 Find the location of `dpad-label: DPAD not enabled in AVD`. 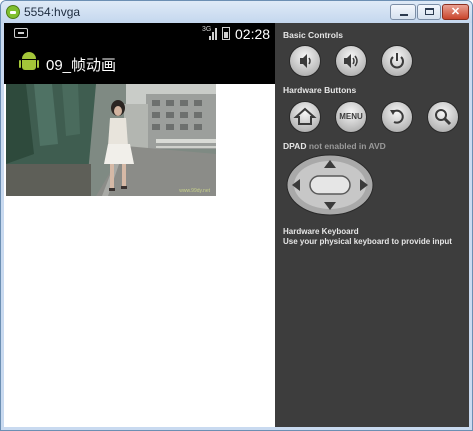

dpad-label: DPAD not enabled in AVD is located at coordinates (334, 146).